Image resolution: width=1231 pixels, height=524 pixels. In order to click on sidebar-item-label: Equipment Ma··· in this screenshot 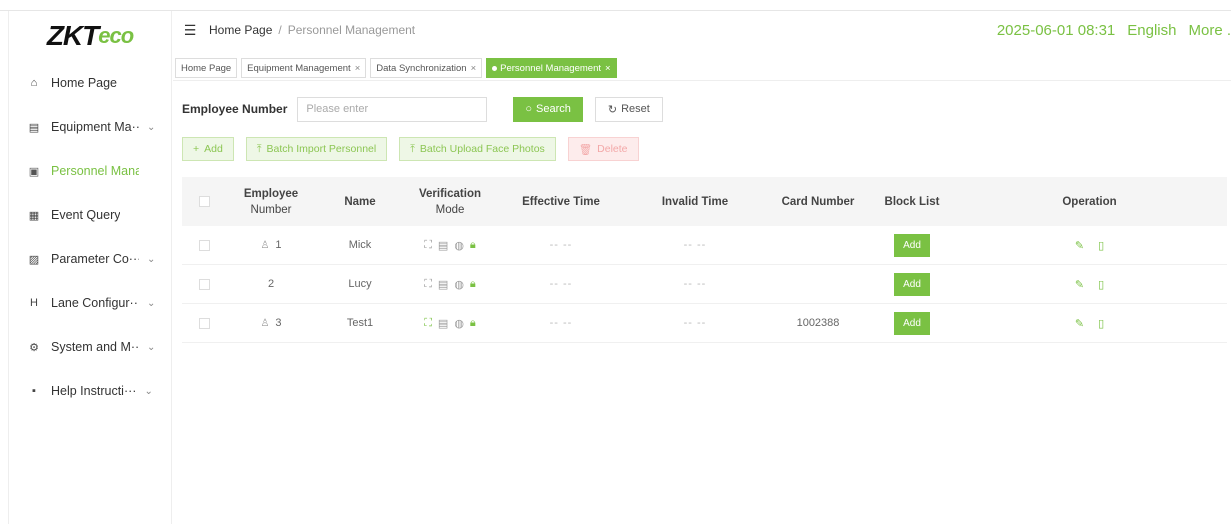, I will do `click(95, 127)`.